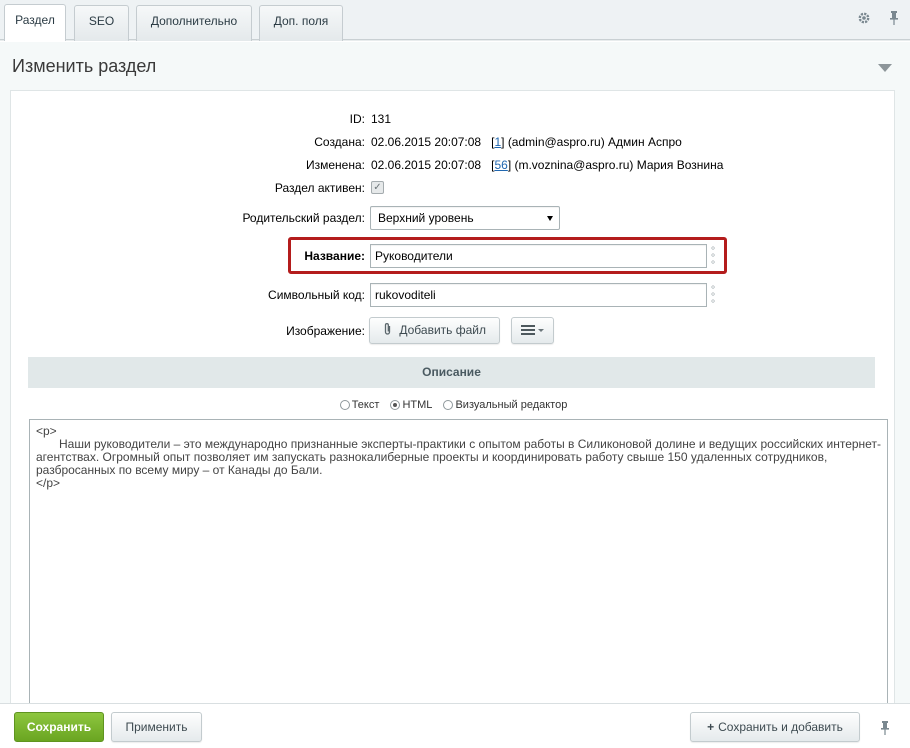 This screenshot has width=910, height=748. I want to click on mode-visual-label: Визуальный редактор, so click(511, 405).